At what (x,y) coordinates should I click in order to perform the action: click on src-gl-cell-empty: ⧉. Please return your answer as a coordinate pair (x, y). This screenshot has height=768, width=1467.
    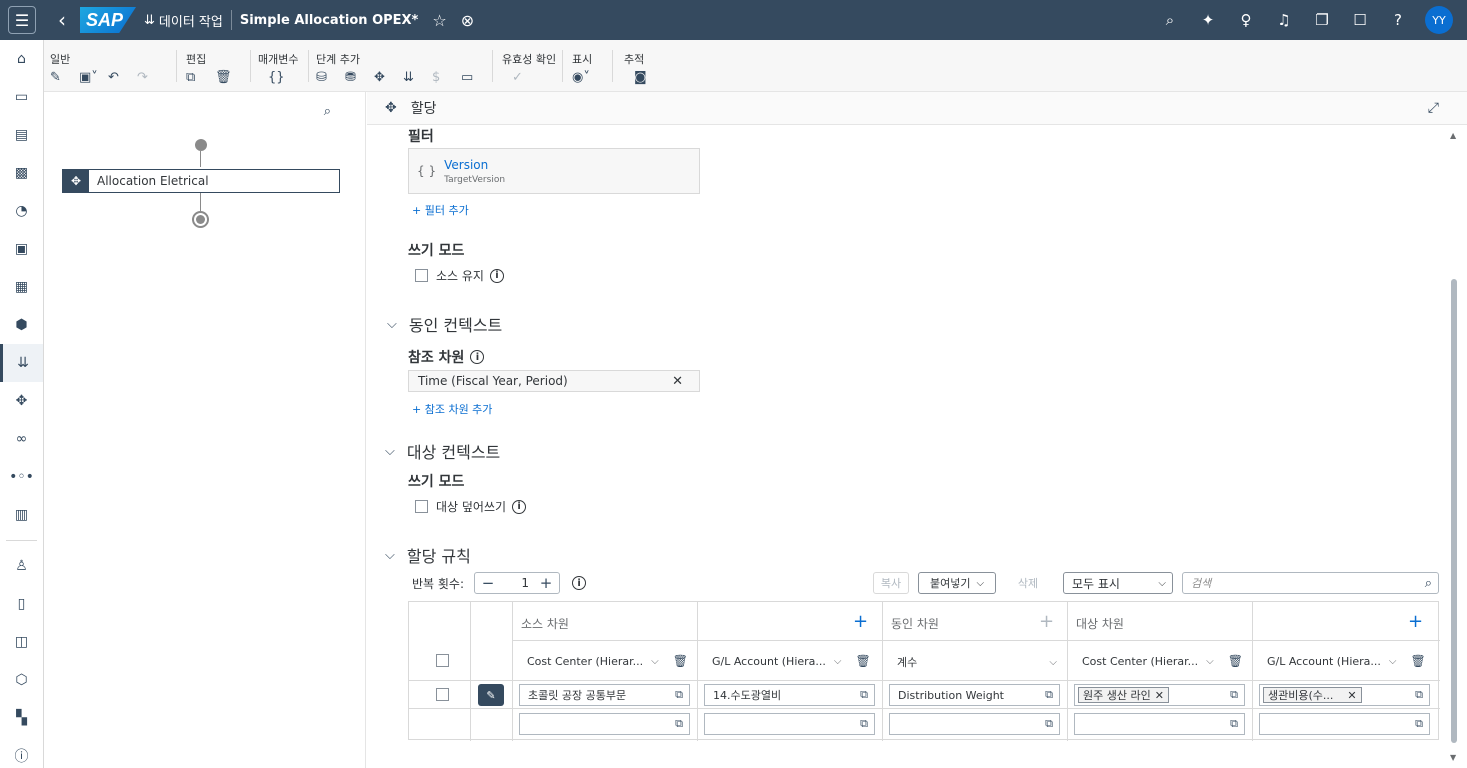
    Looking at the image, I should click on (789, 724).